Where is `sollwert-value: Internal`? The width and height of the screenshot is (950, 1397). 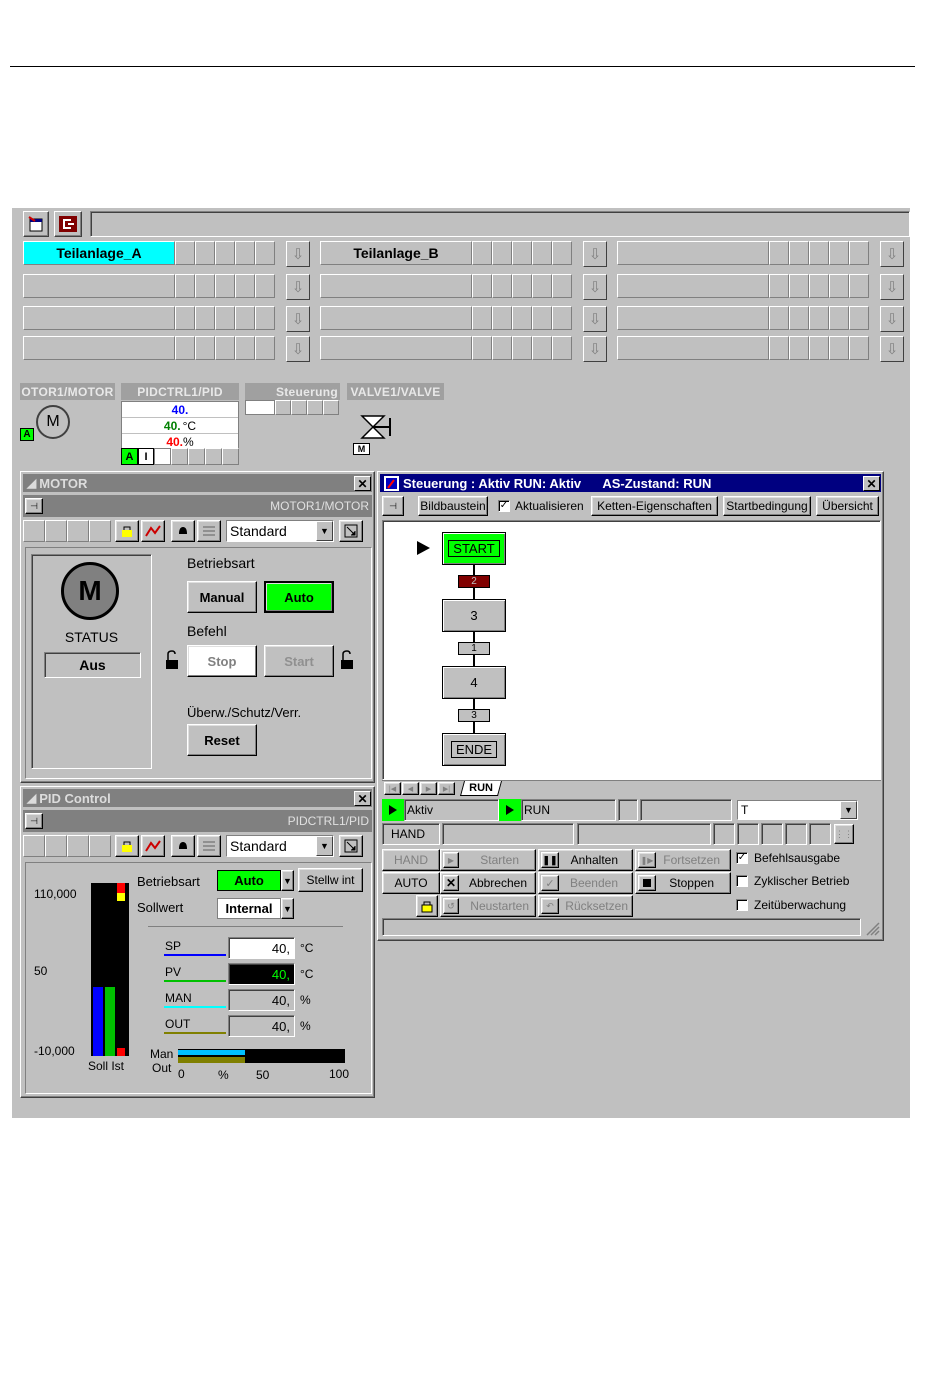 sollwert-value: Internal is located at coordinates (249, 908).